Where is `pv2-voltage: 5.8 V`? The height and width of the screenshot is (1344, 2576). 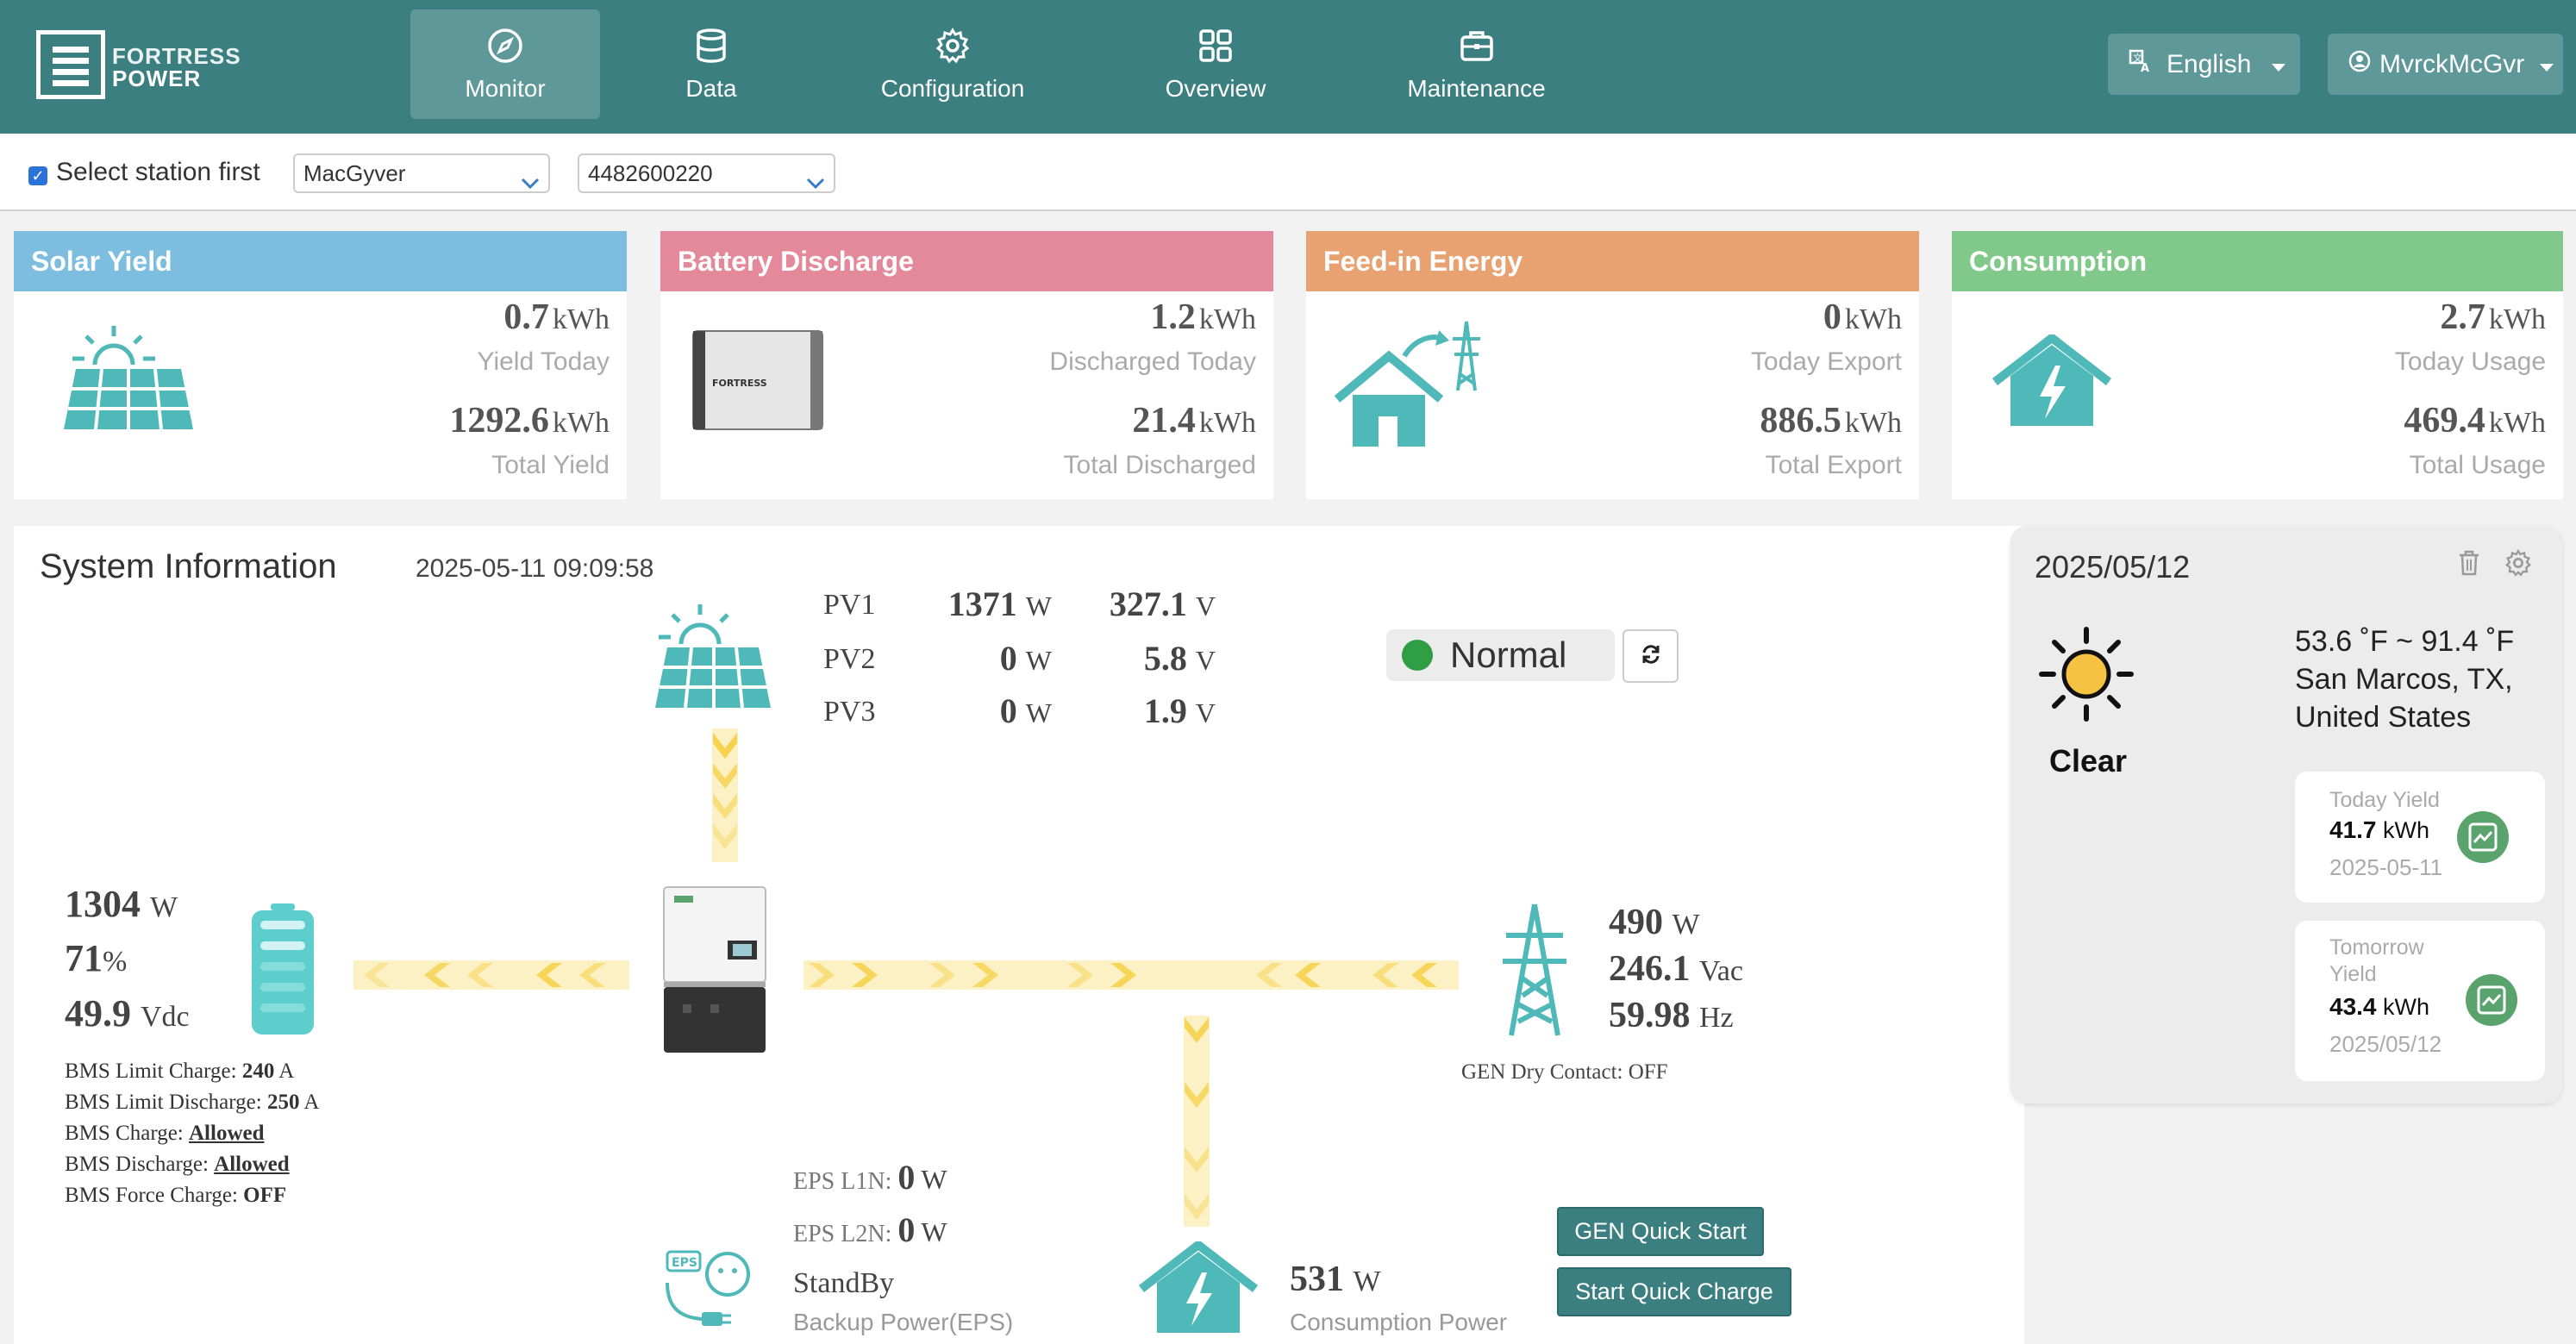 pv2-voltage: 5.8 V is located at coordinates (1179, 658).